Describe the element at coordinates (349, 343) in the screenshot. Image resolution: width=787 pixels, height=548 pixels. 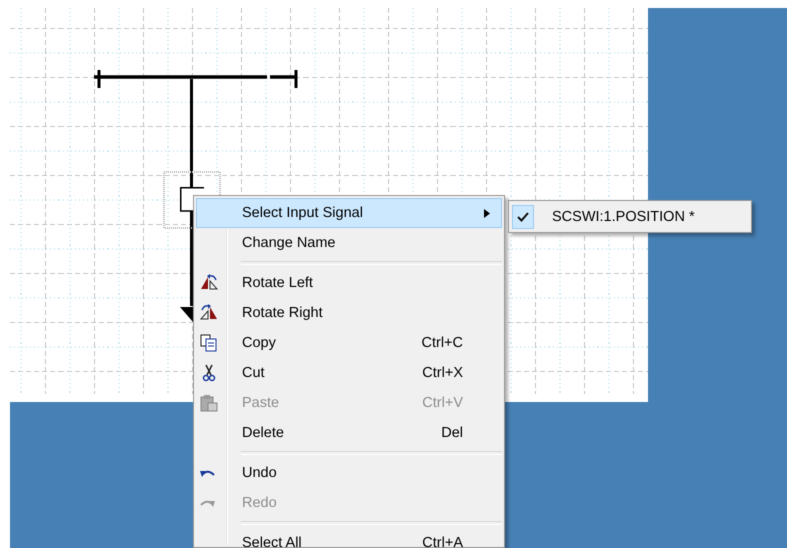
I see `menu-item: Copy Ctrl+C` at that location.